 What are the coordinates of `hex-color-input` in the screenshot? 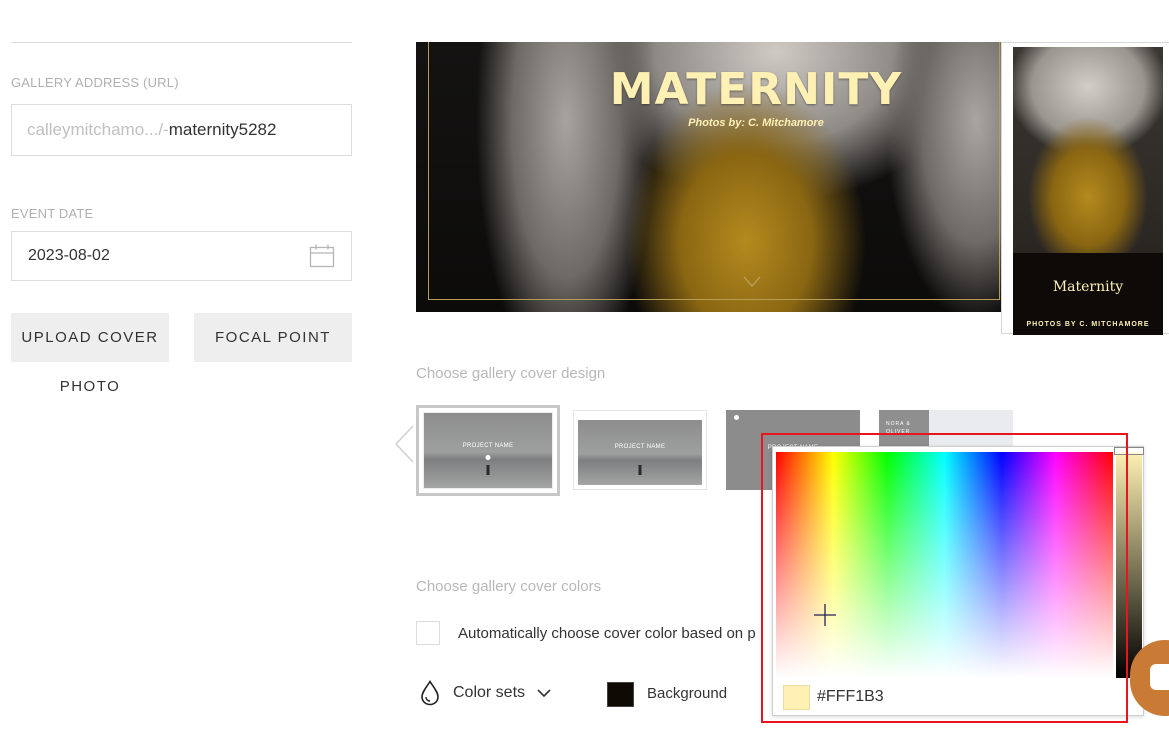 It's located at (917, 697).